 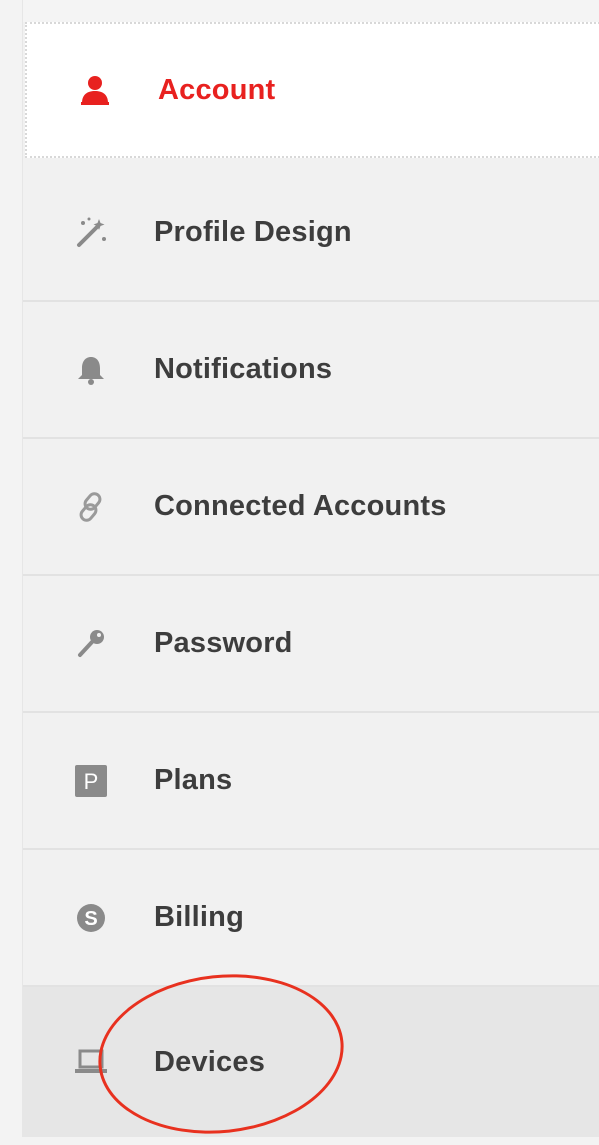 I want to click on sidebar-item-label: Connected Accounts, so click(x=300, y=506).